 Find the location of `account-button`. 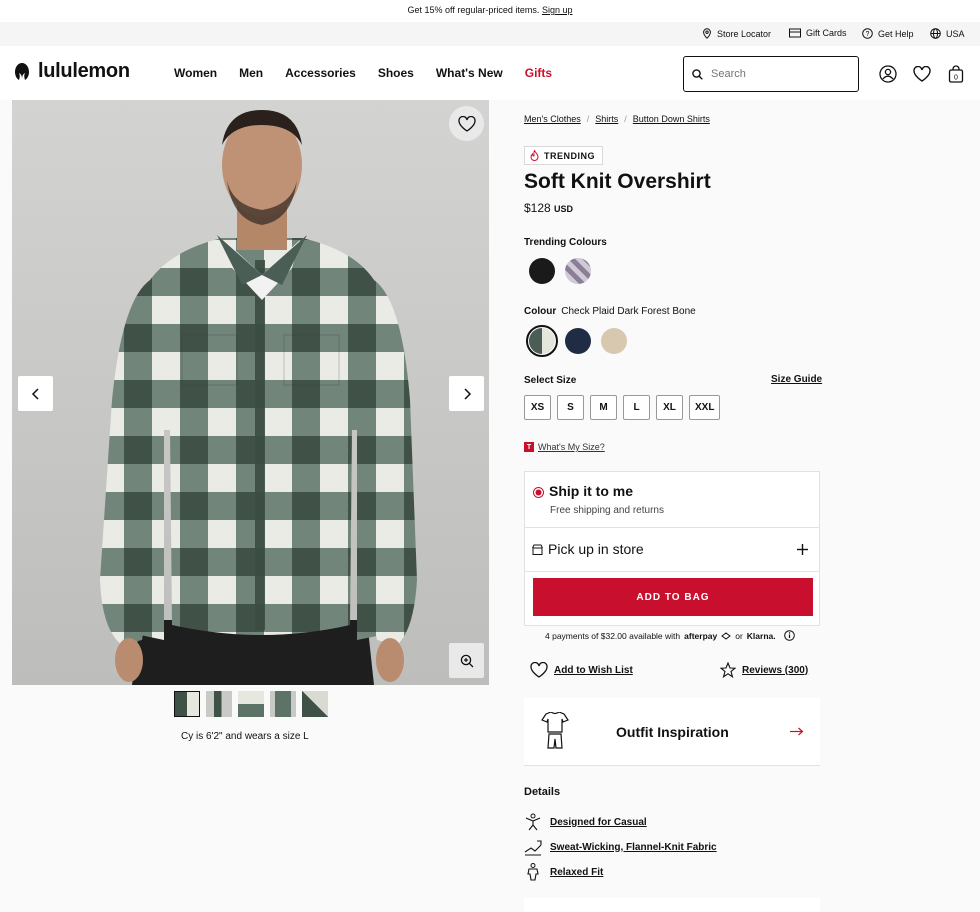

account-button is located at coordinates (888, 74).